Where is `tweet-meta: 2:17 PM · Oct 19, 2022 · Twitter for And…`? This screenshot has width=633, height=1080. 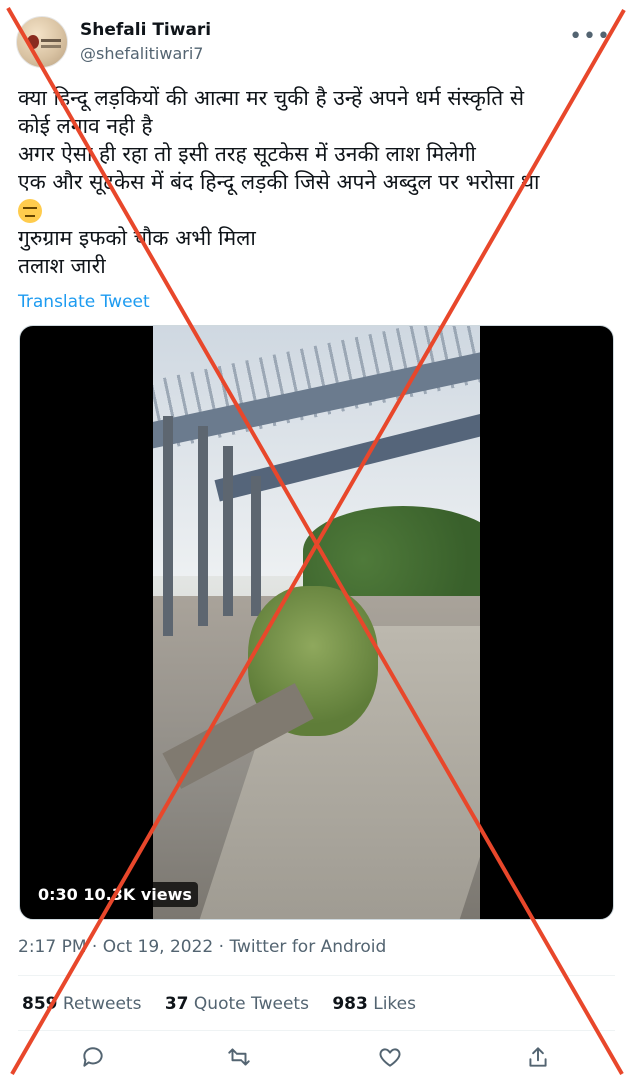 tweet-meta: 2:17 PM · Oct 19, 2022 · Twitter for And… is located at coordinates (202, 947).